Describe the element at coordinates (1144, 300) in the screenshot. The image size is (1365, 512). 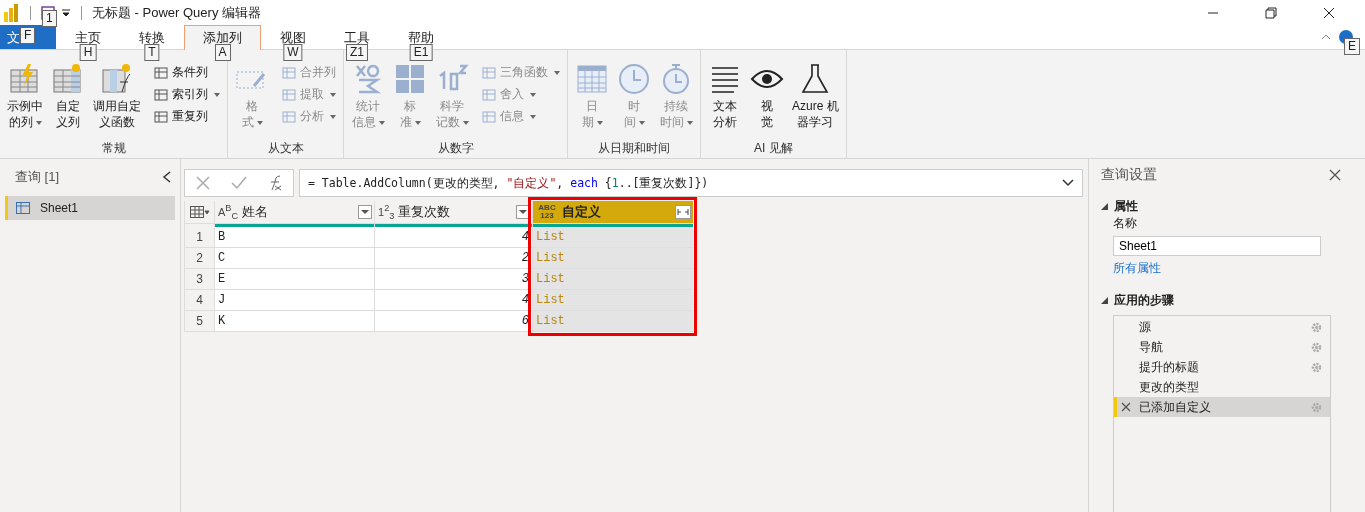
I see `section-heading: 应用的步骤` at that location.